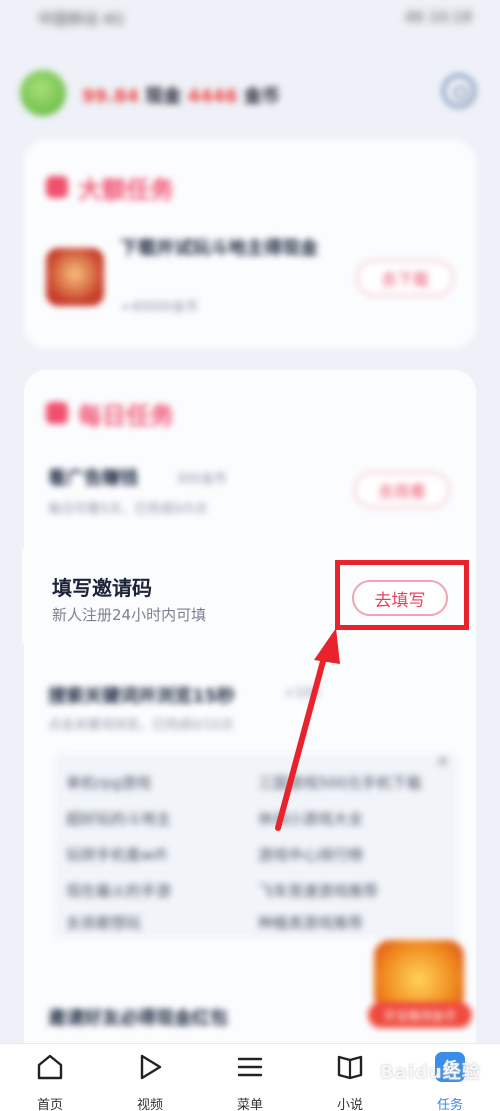 The width and height of the screenshot is (500, 1111). Describe the element at coordinates (219, 248) in the screenshot. I see `app-task-title: 下载并试玩斗地主得现金` at that location.